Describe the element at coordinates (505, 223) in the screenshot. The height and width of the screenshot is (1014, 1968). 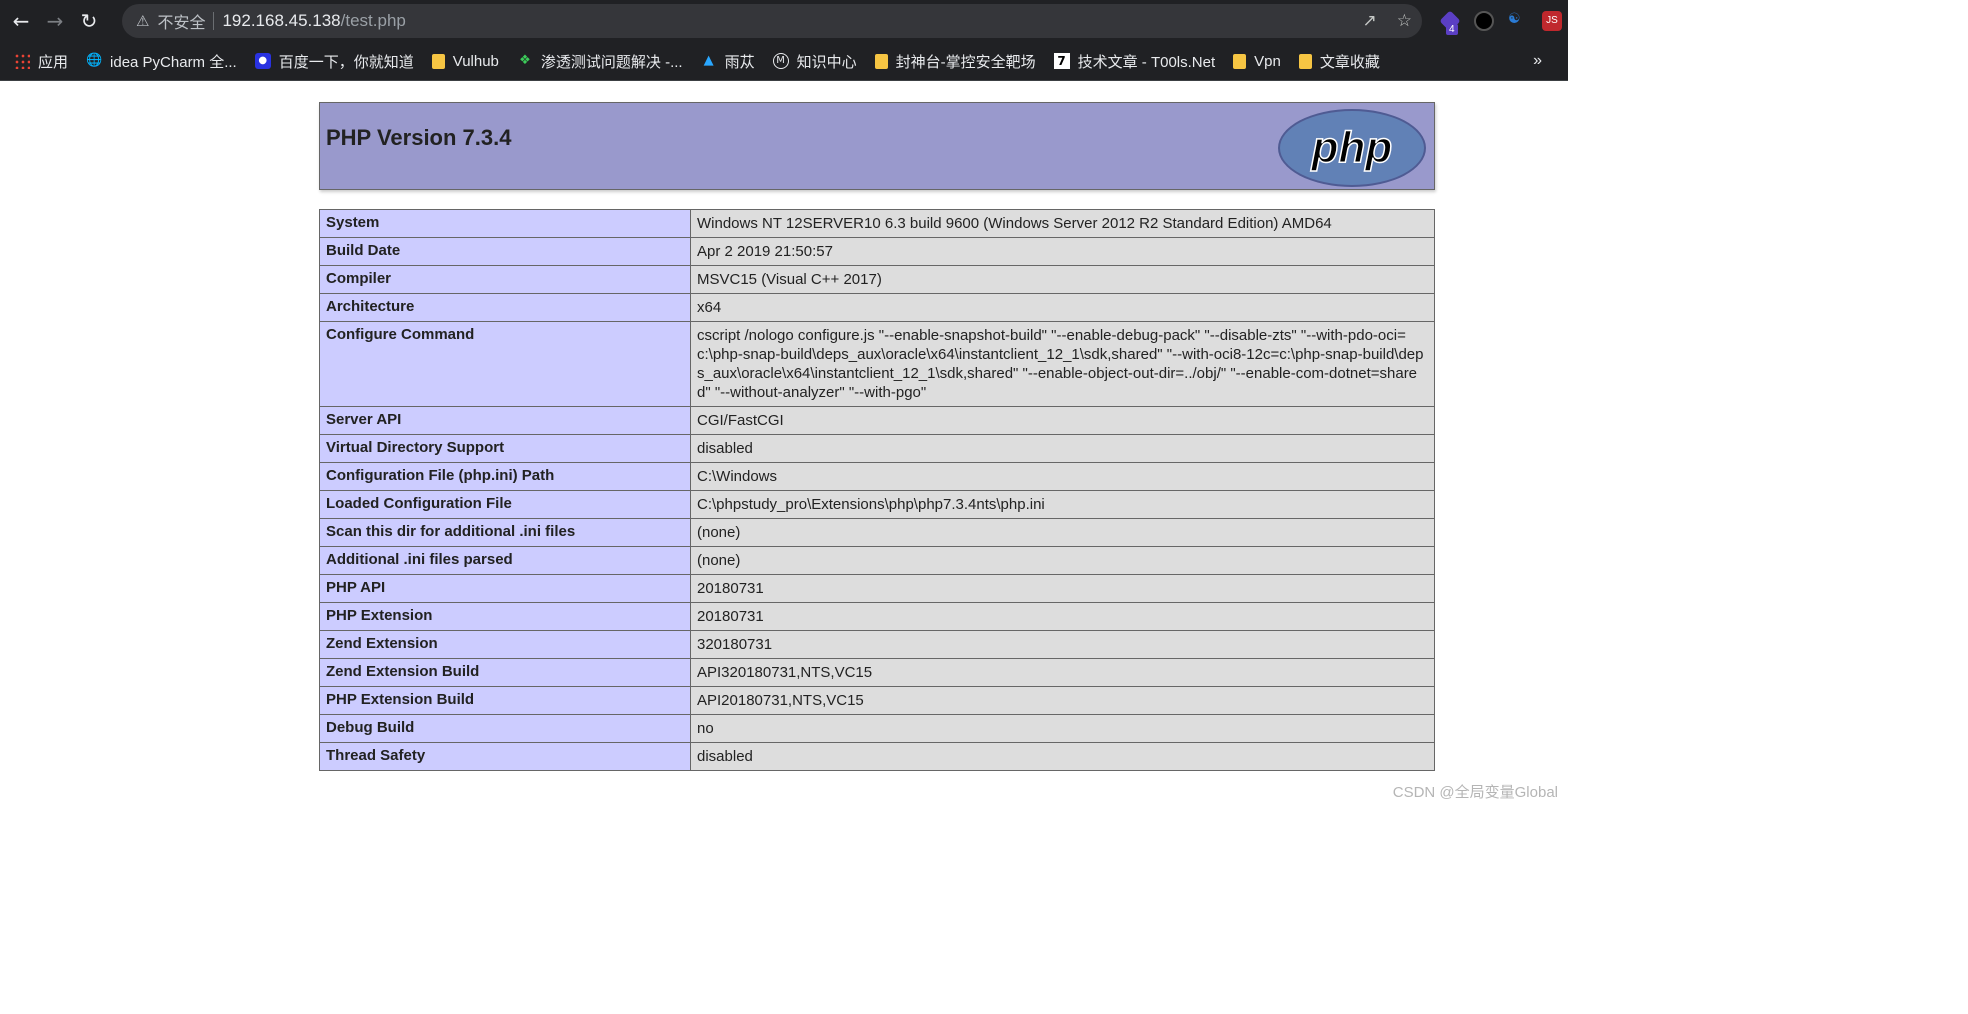
I see `row-key: System` at that location.